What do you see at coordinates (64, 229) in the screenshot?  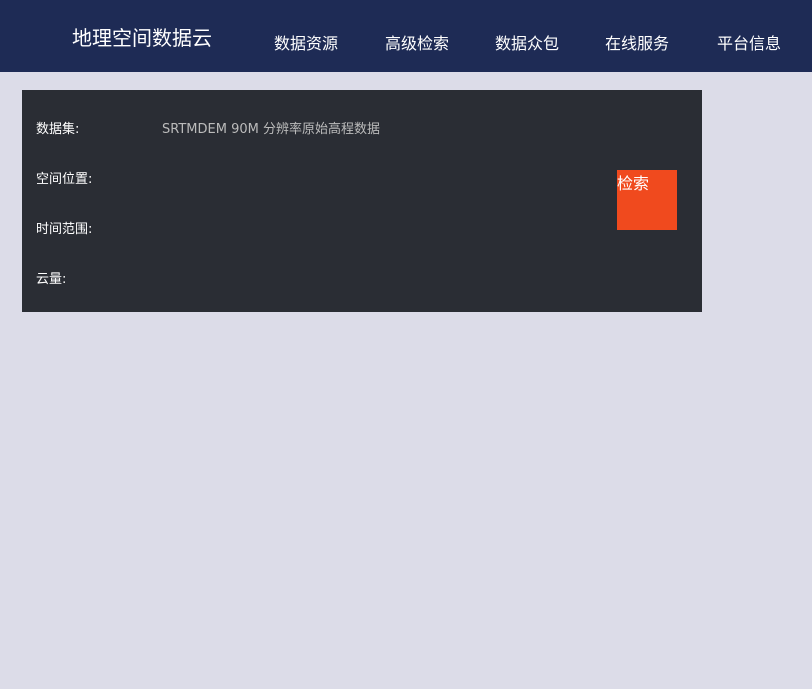 I see `time-range-label: 时间范围:` at bounding box center [64, 229].